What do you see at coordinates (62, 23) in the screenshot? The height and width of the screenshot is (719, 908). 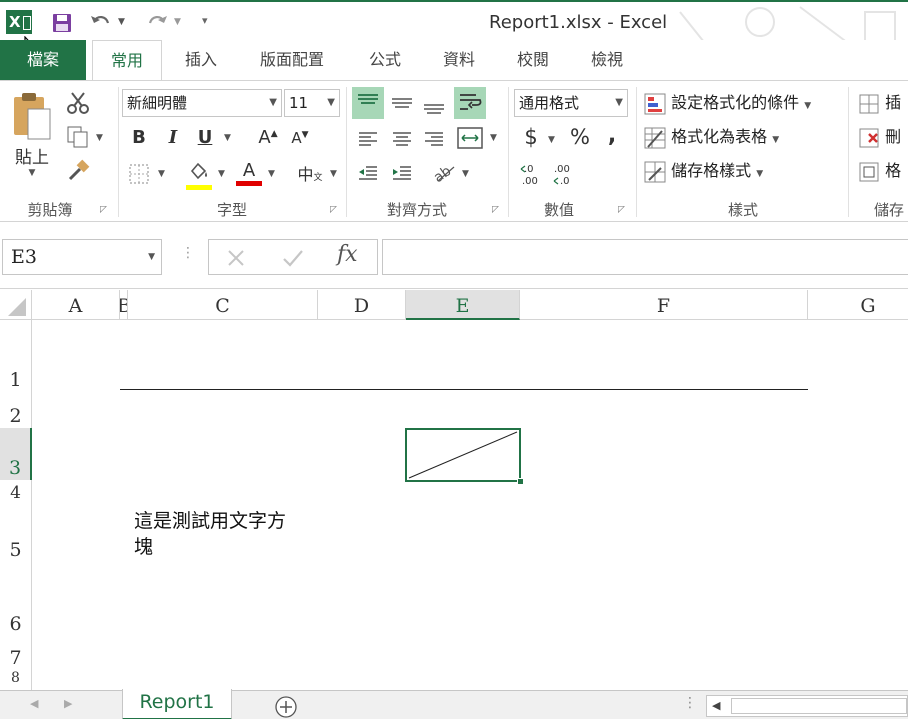 I see `save-icon` at bounding box center [62, 23].